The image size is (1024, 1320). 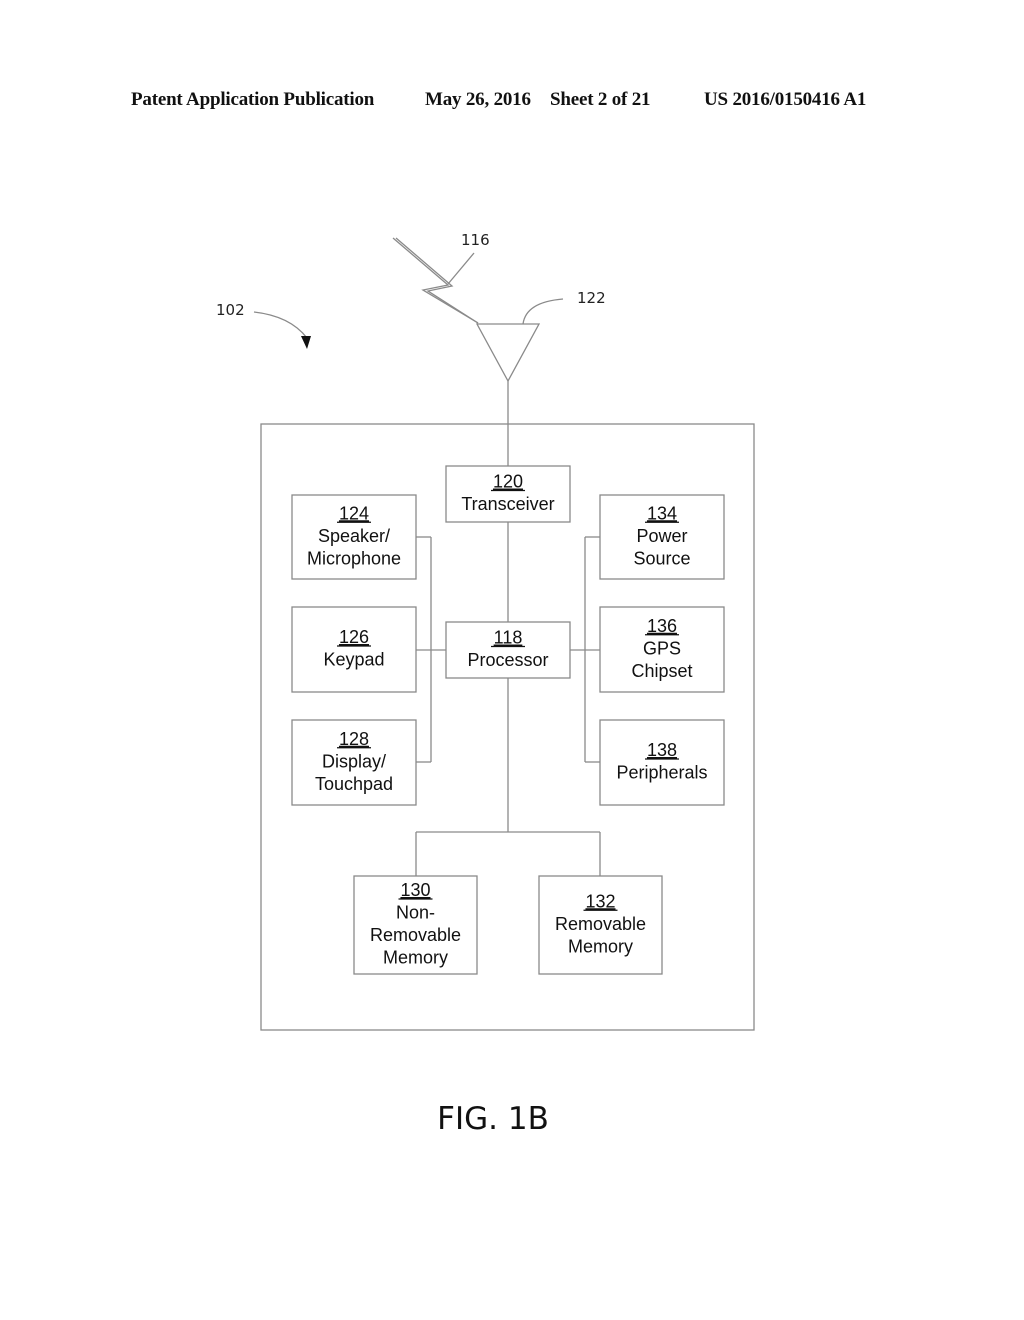 I want to click on block-display-ref: 128, so click(x=354, y=739).